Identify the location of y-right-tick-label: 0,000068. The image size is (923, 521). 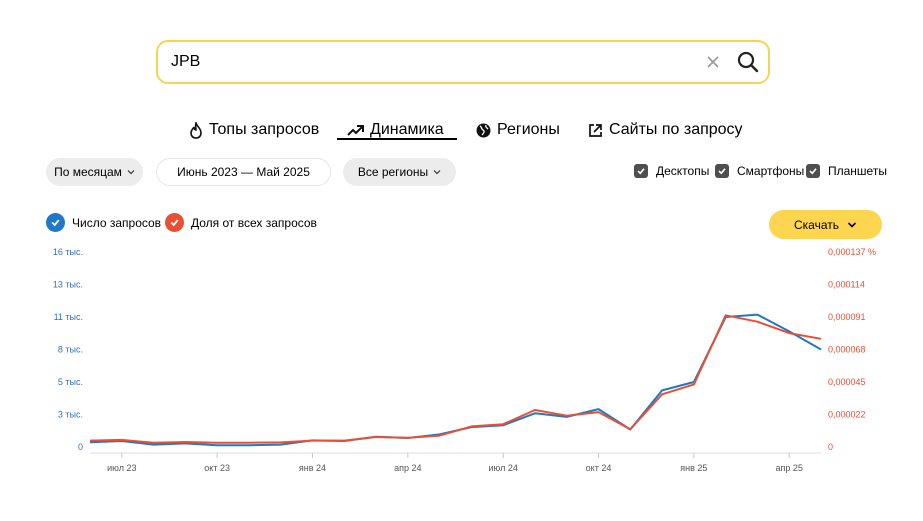
(847, 350).